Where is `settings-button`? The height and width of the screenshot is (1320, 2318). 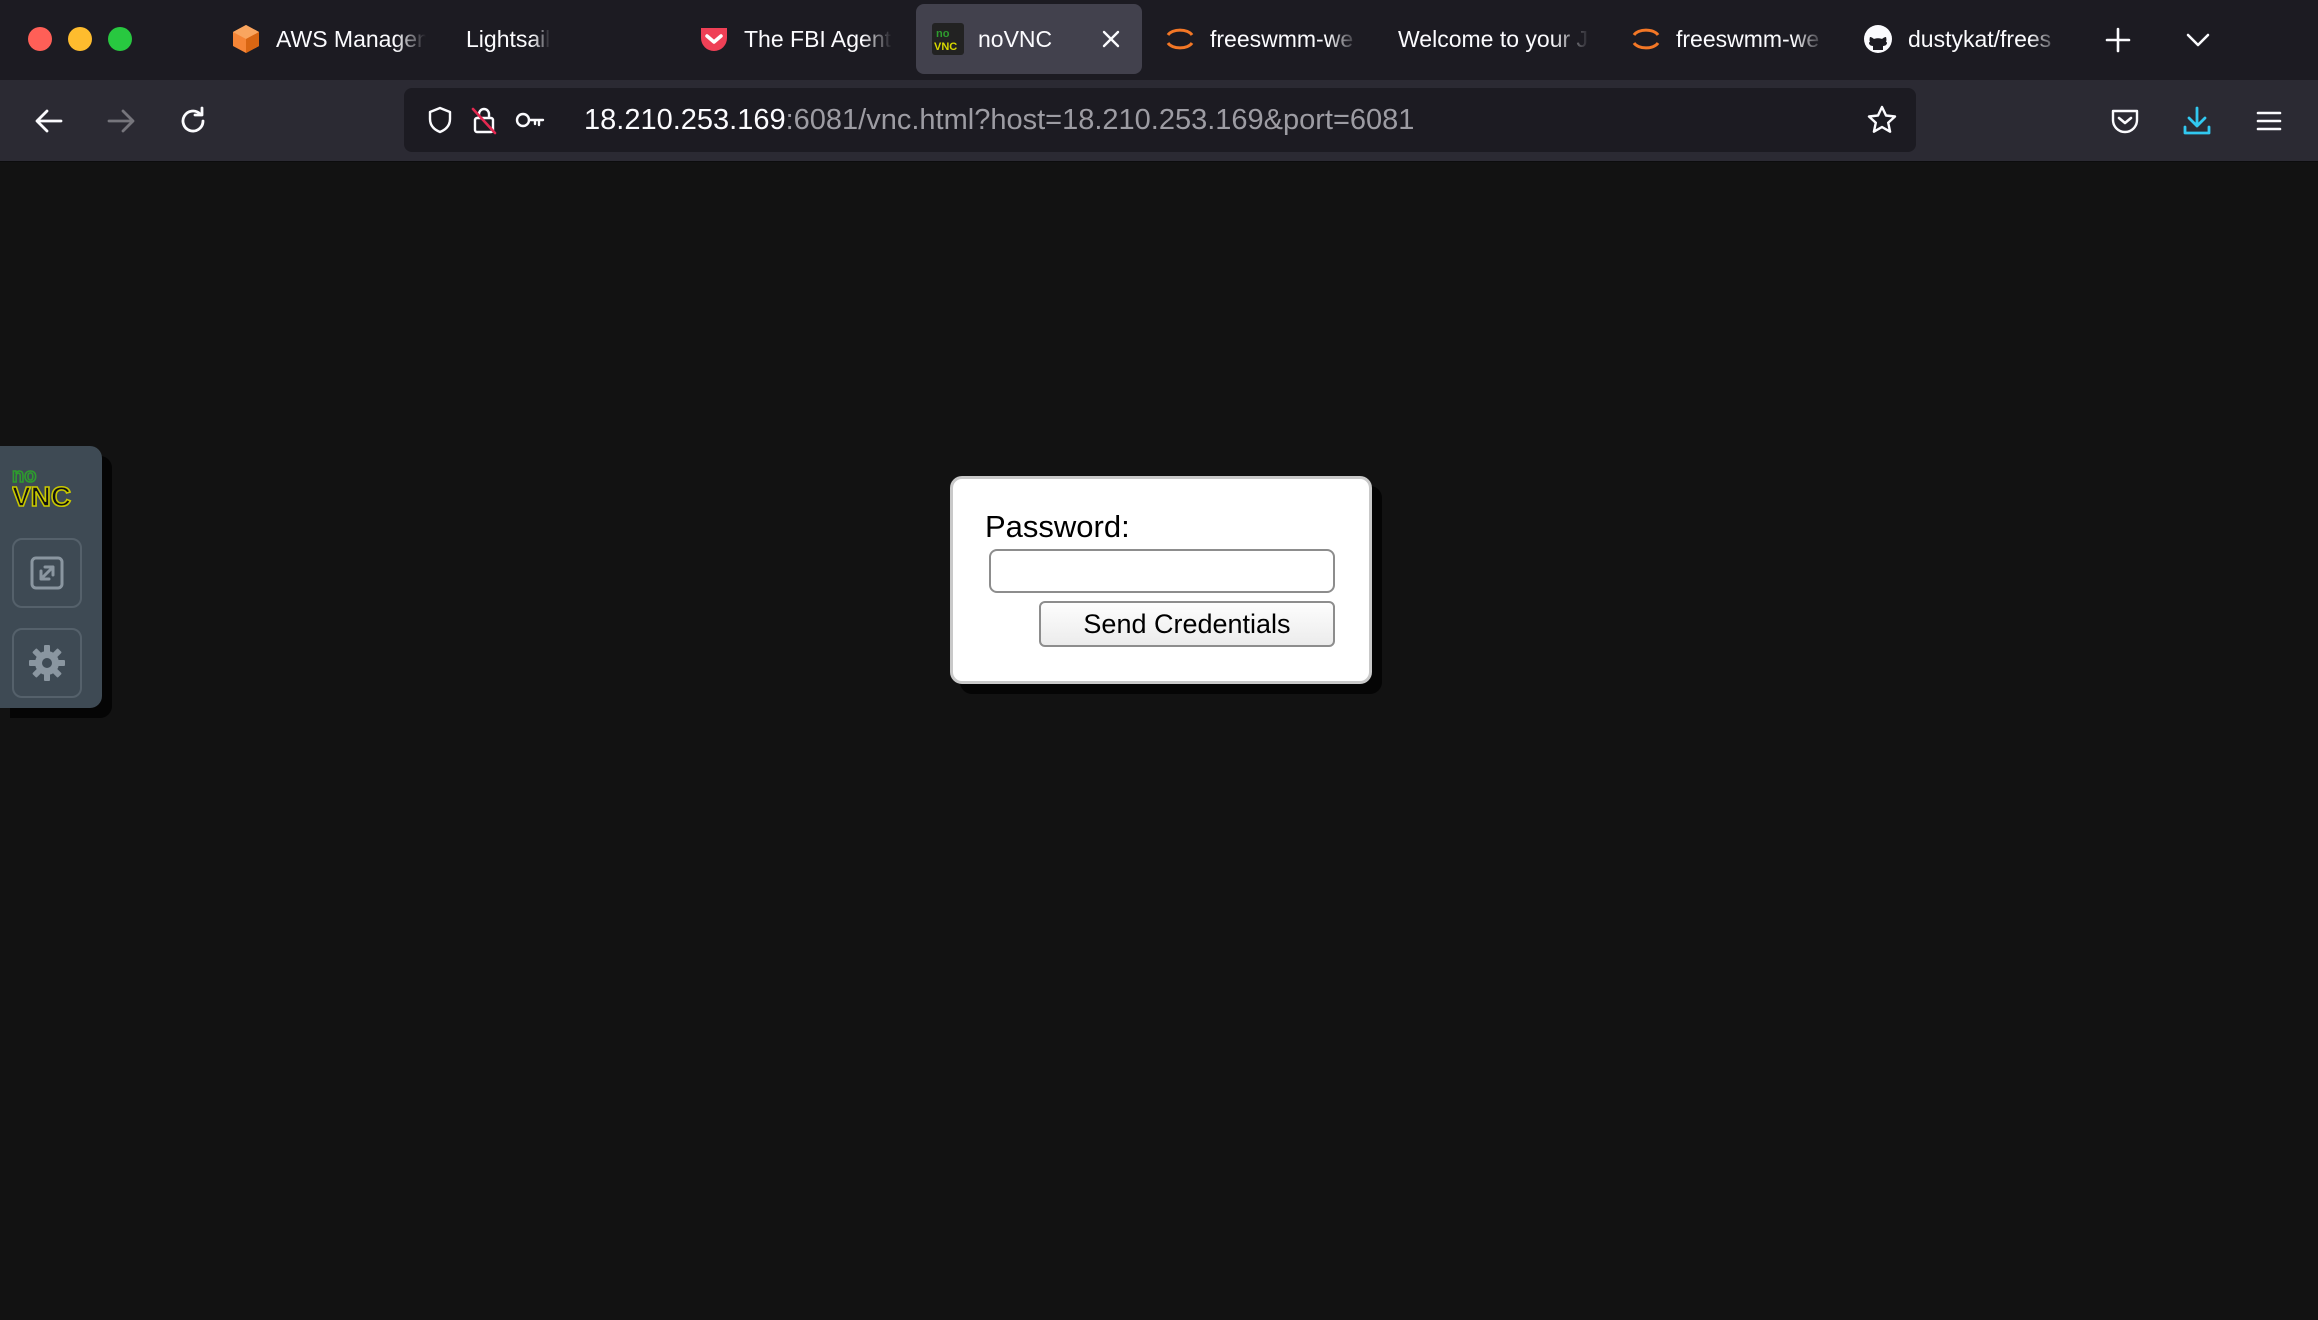
settings-button is located at coordinates (47, 663).